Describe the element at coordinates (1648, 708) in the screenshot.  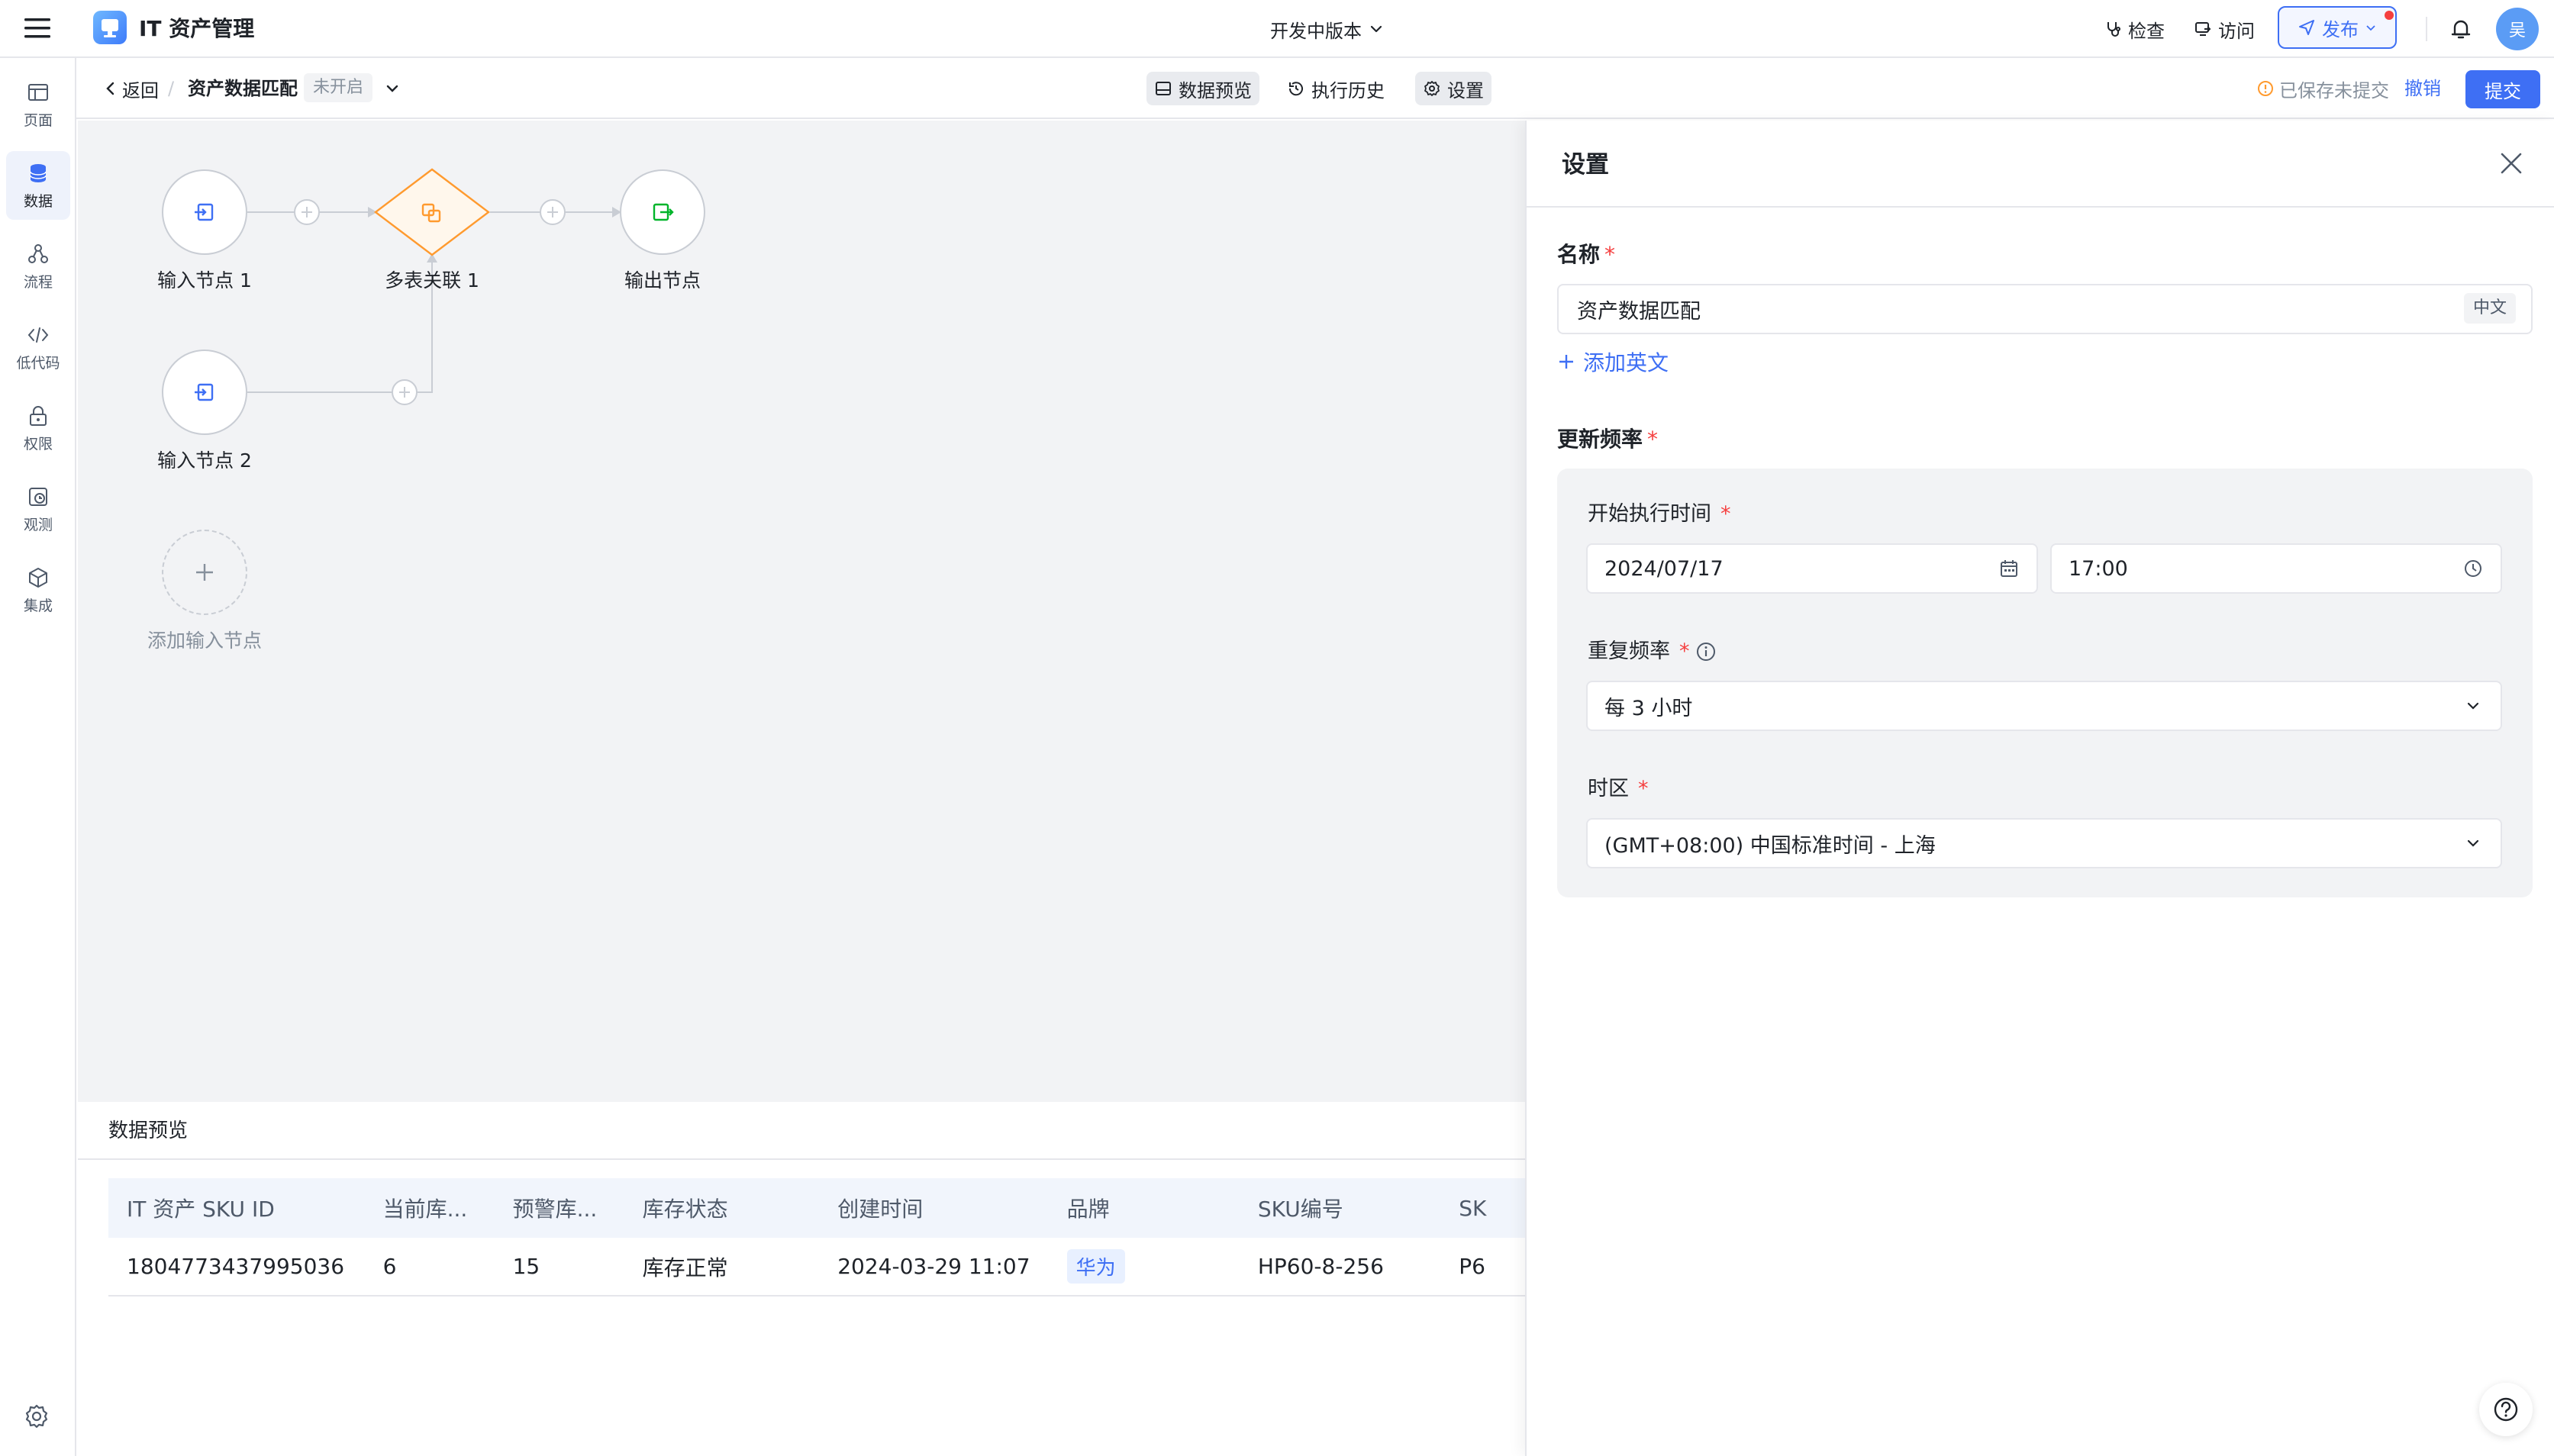
I see `repeat-frequency-value: 每 3 小时` at that location.